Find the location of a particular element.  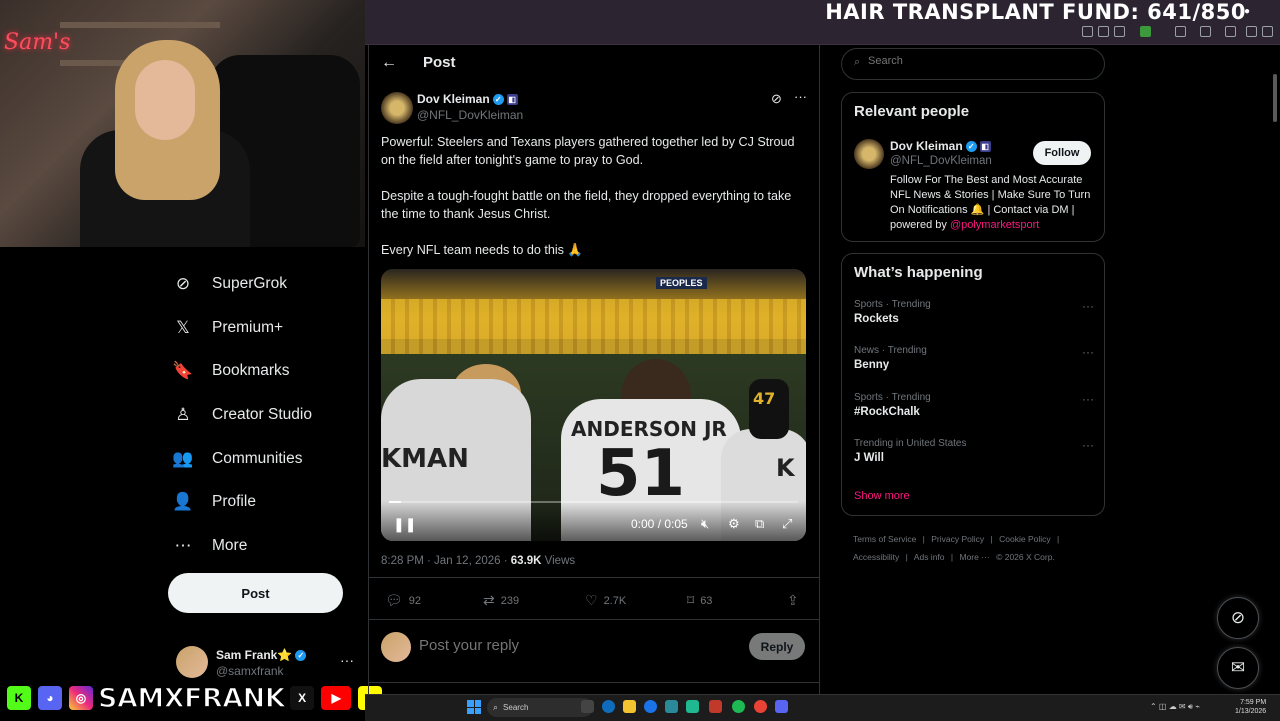

settings-gear-icon: ⚙ is located at coordinates (734, 524).